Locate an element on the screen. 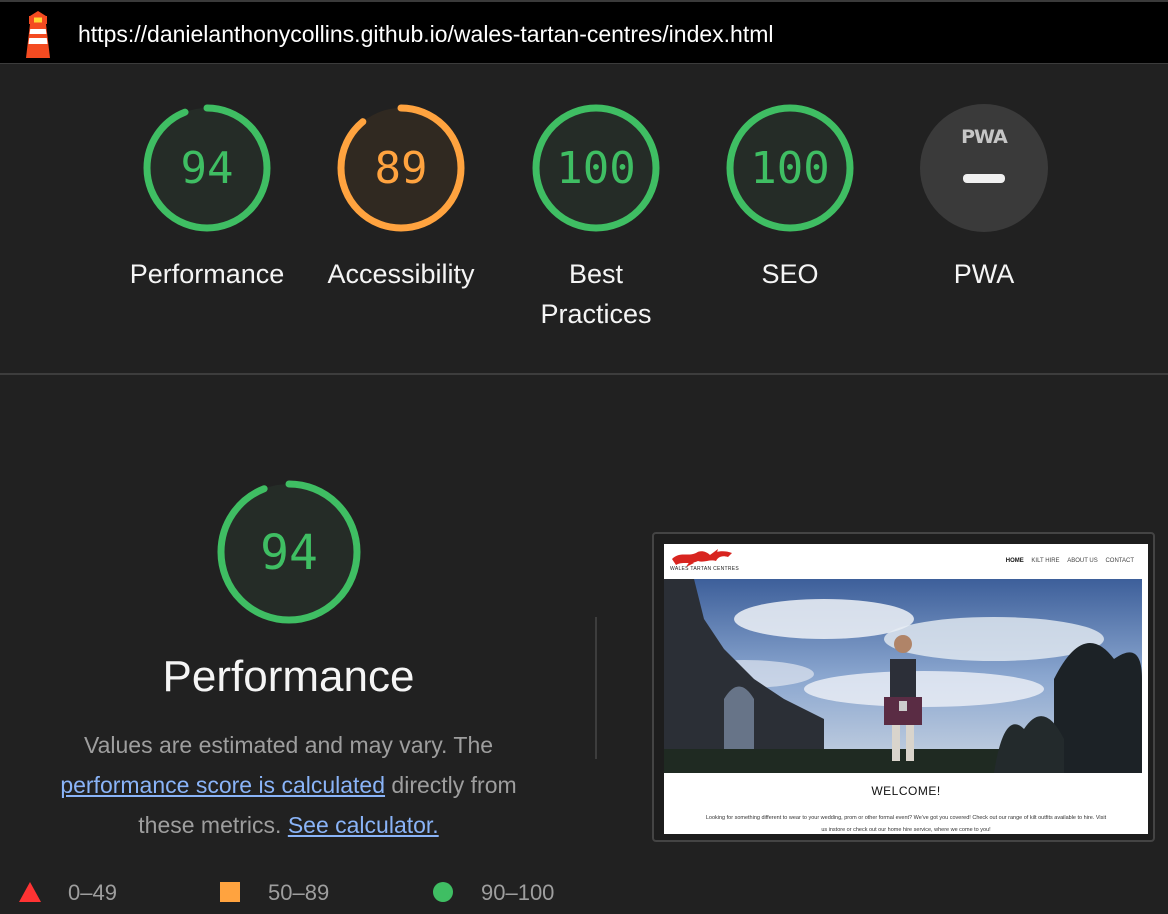 This screenshot has height=914, width=1168. gauge-pwa: PWA PWA is located at coordinates (984, 224).